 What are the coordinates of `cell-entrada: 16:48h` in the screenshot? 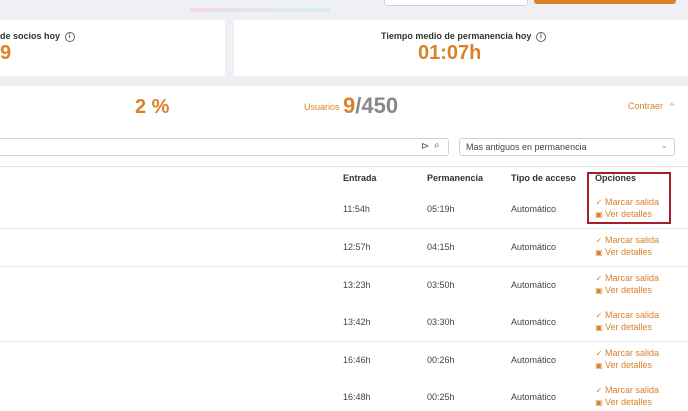 It's located at (357, 397).